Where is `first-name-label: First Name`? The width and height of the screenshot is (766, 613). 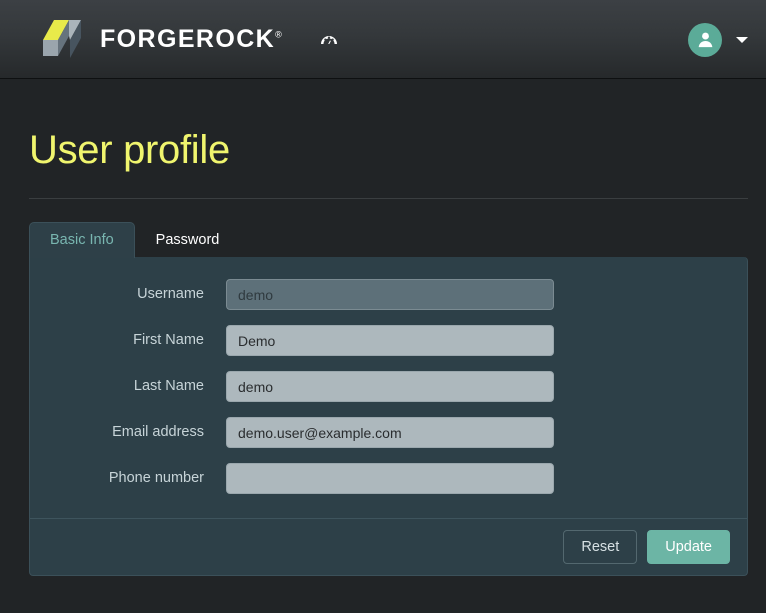
first-name-label: First Name is located at coordinates (168, 340).